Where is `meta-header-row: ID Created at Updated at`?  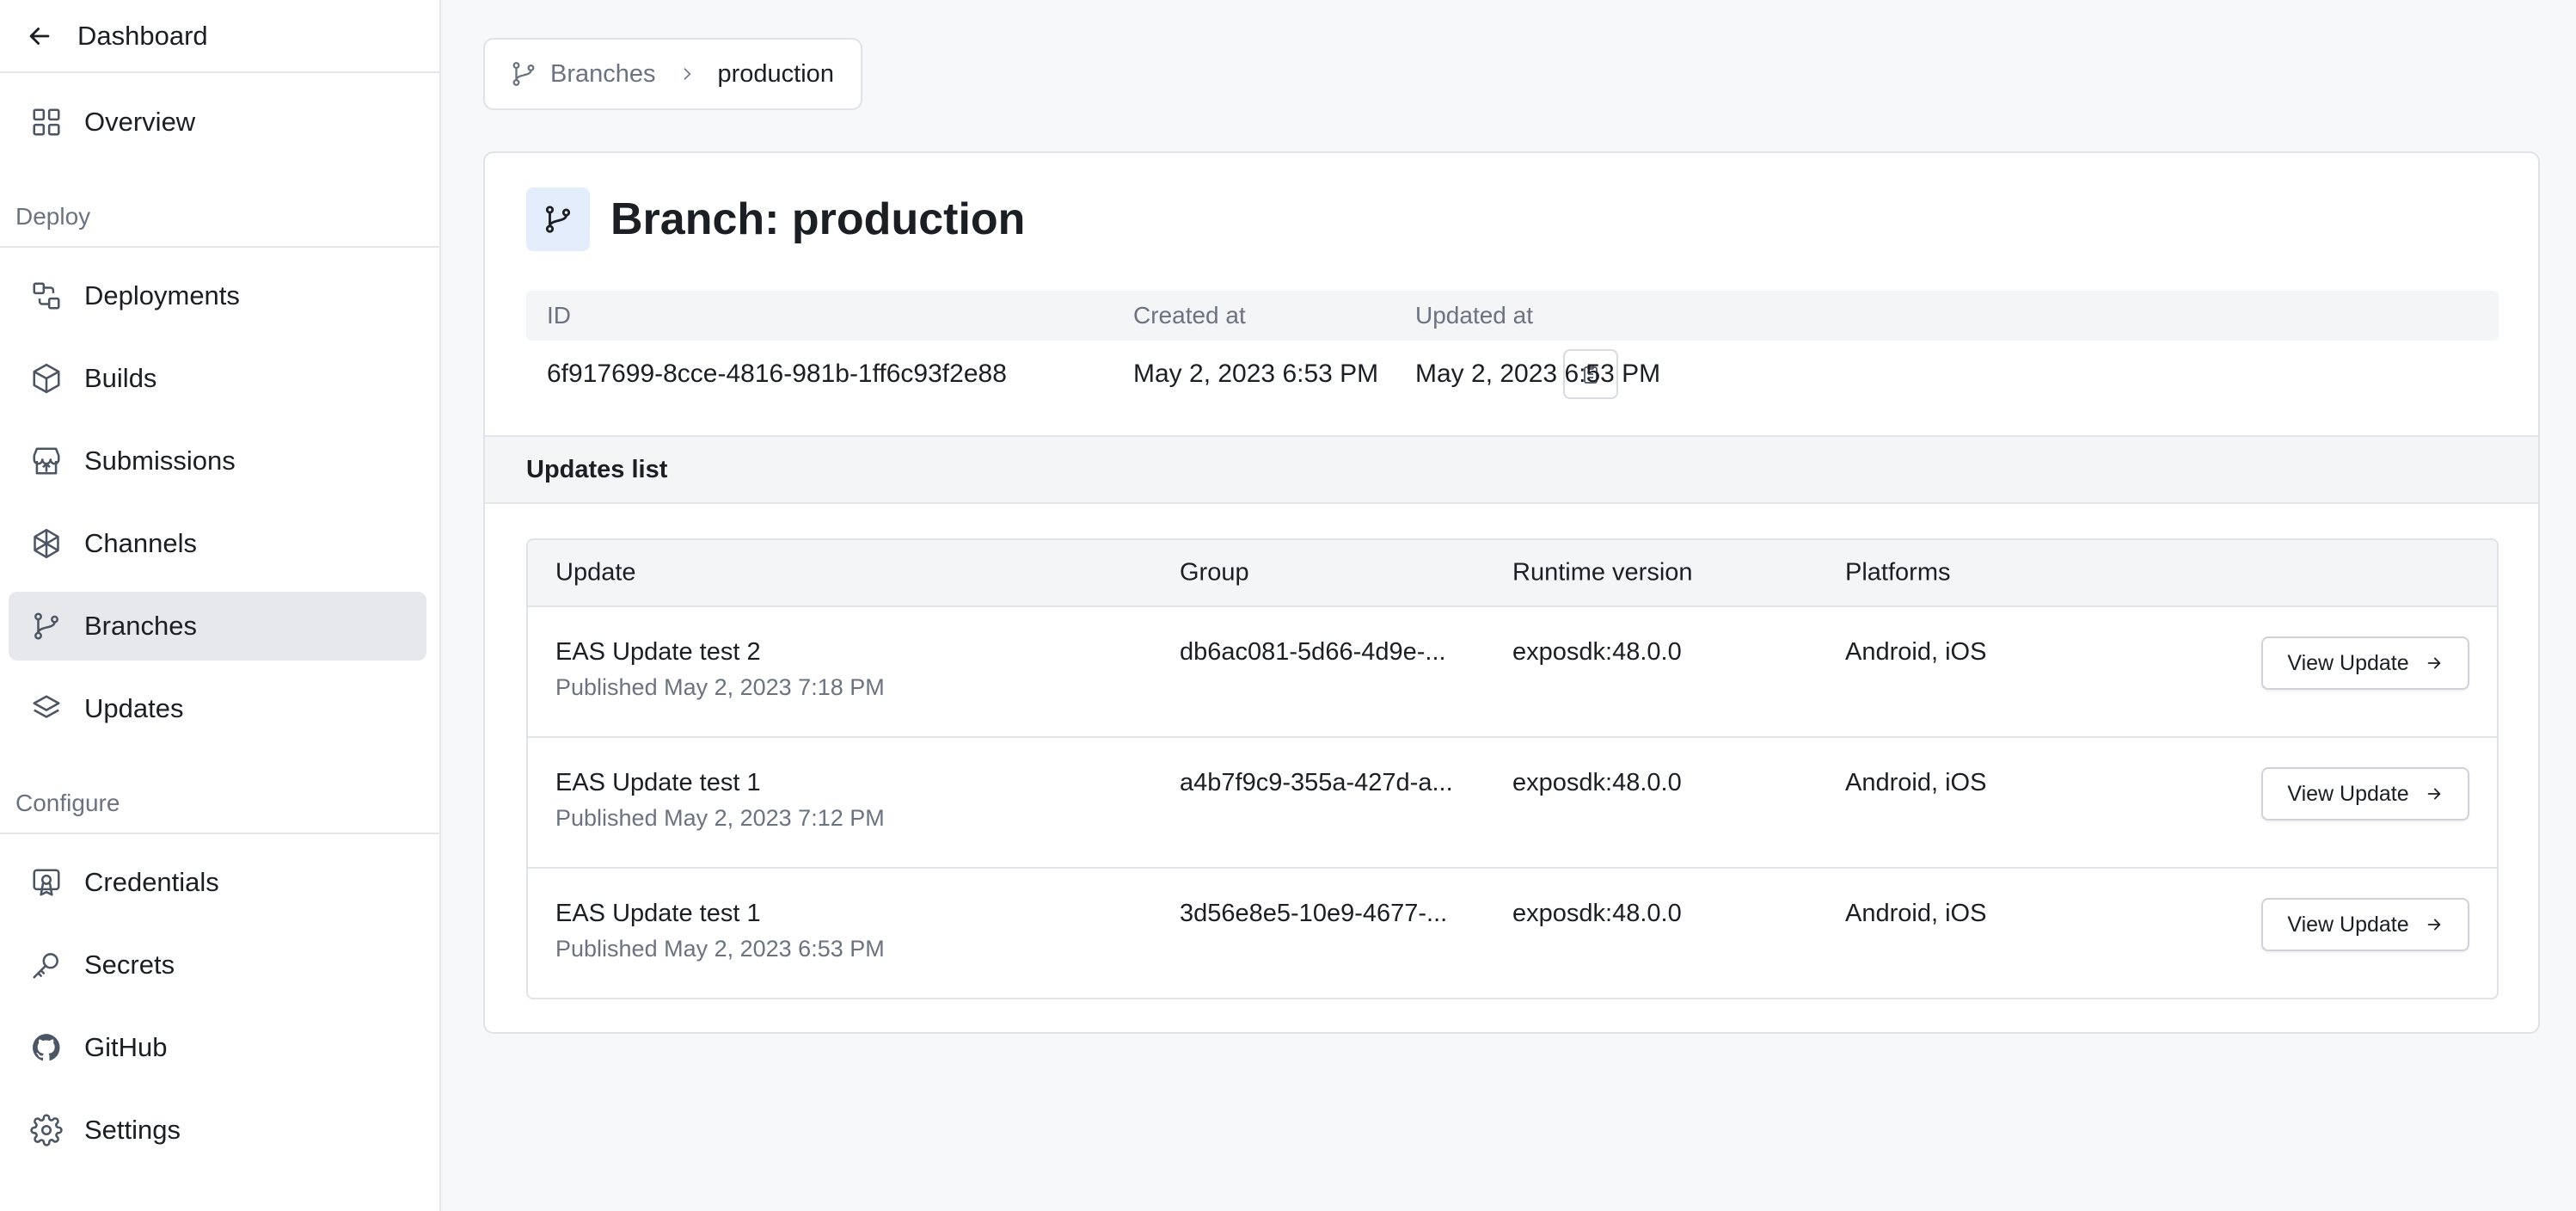
meta-header-row: ID Created at Updated at is located at coordinates (1512, 316).